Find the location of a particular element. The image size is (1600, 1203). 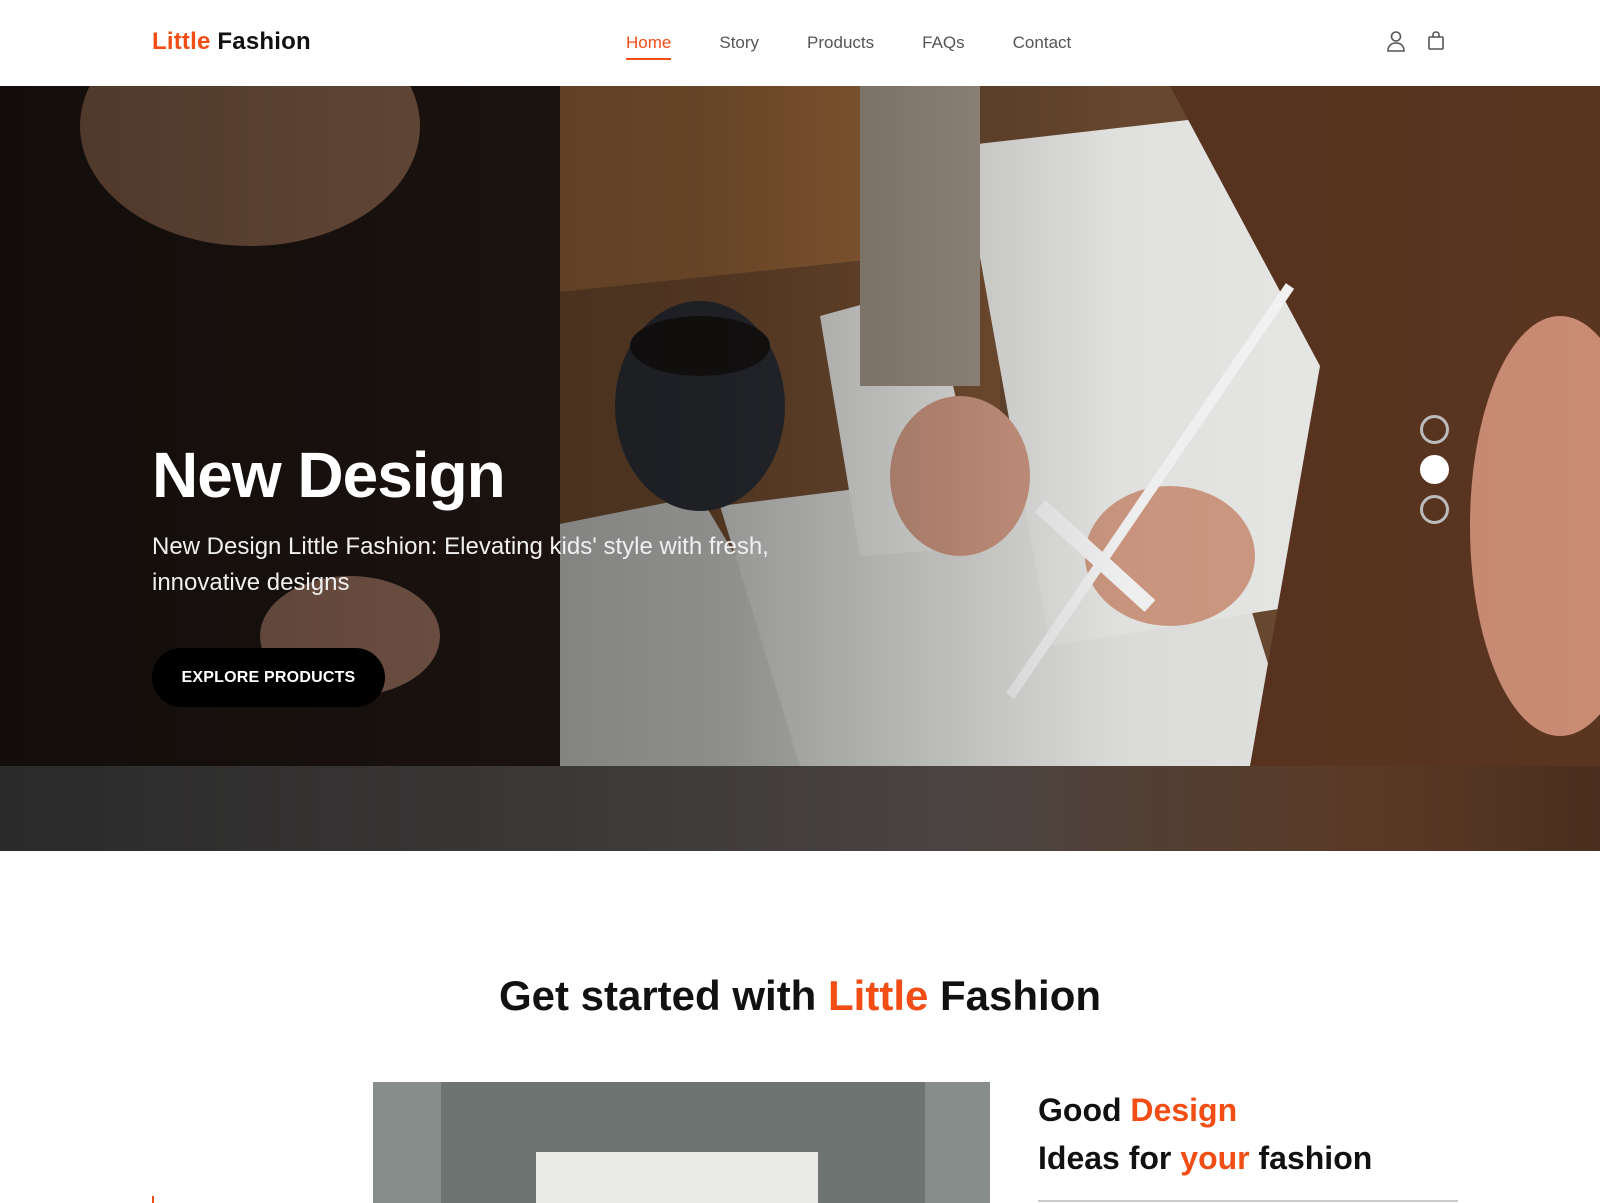

feature-text-line is located at coordinates (1248, 1201).